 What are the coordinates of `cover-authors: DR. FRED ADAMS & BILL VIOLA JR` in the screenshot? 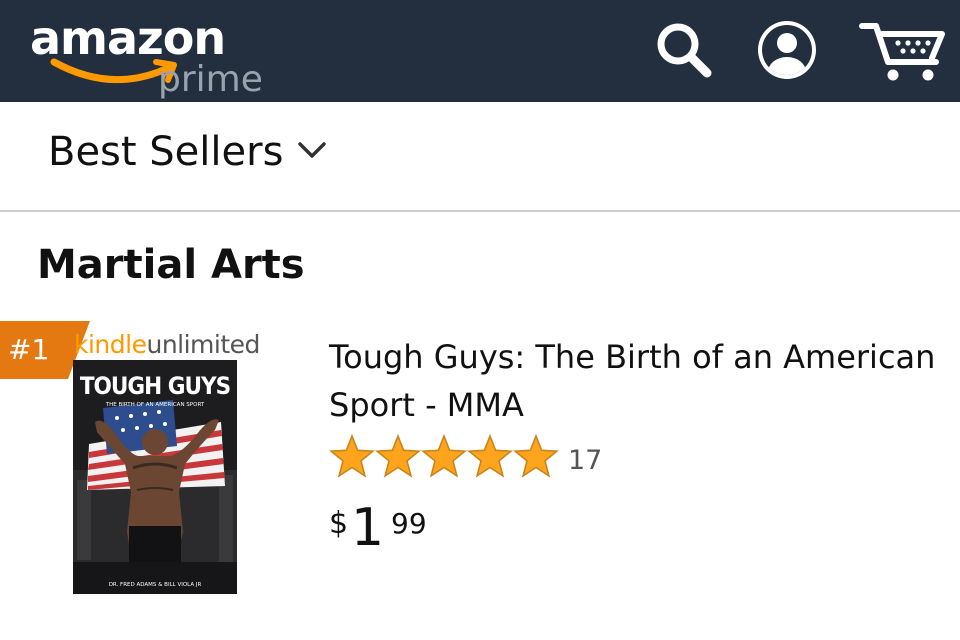 It's located at (155, 585).